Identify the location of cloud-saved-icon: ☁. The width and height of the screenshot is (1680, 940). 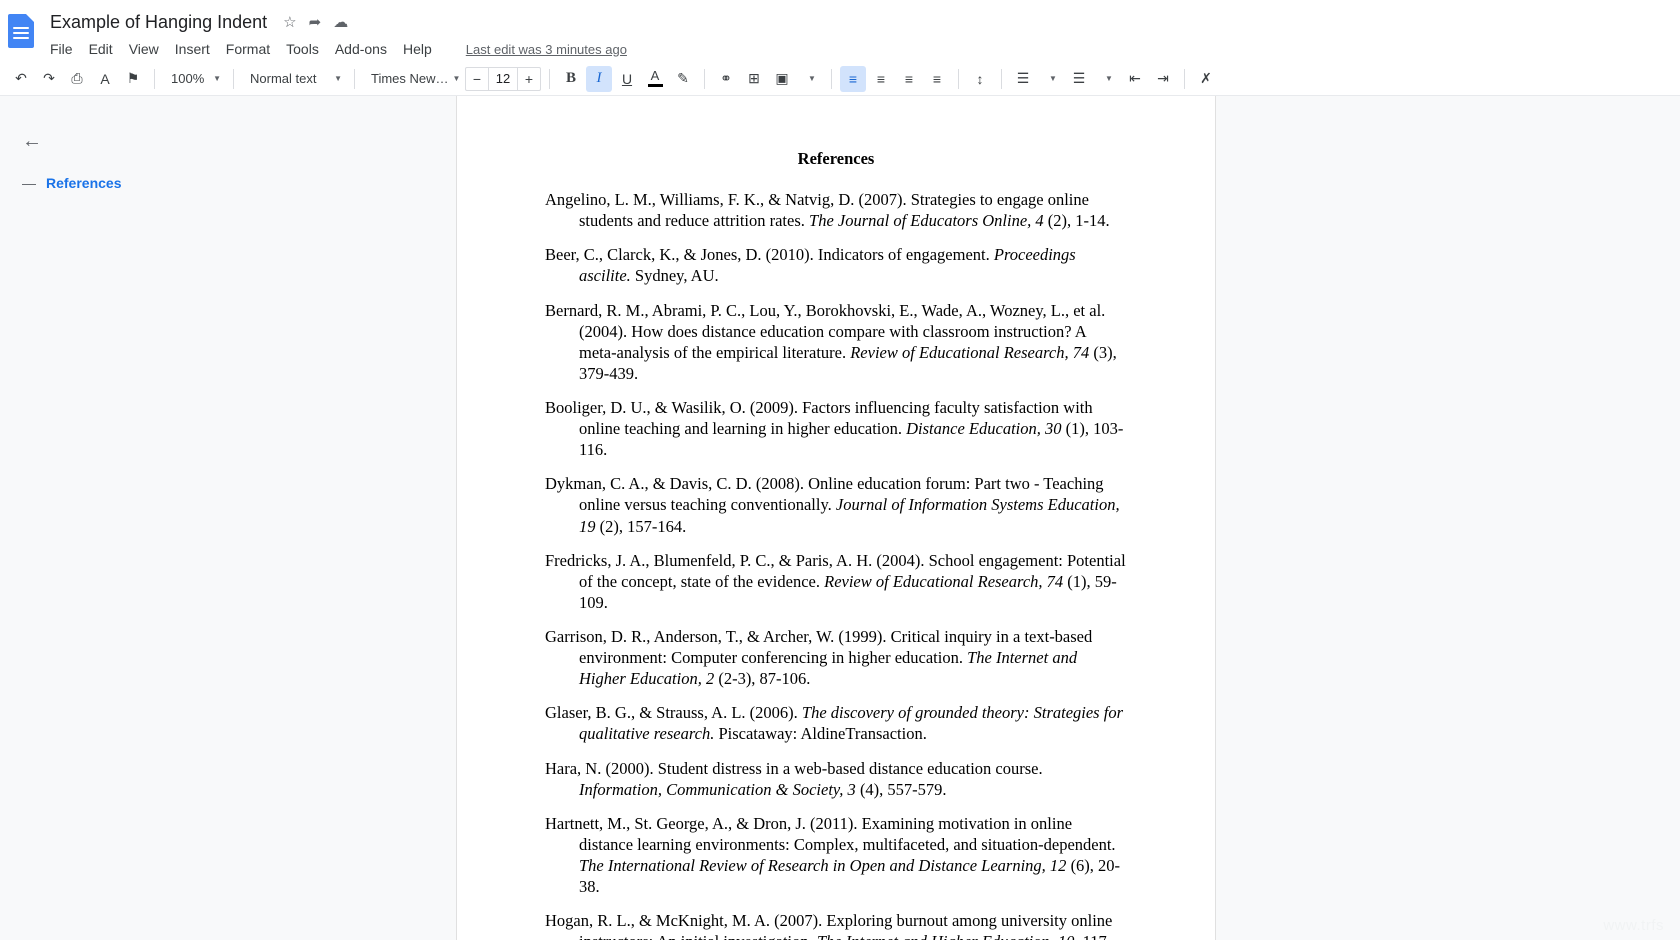
(340, 22).